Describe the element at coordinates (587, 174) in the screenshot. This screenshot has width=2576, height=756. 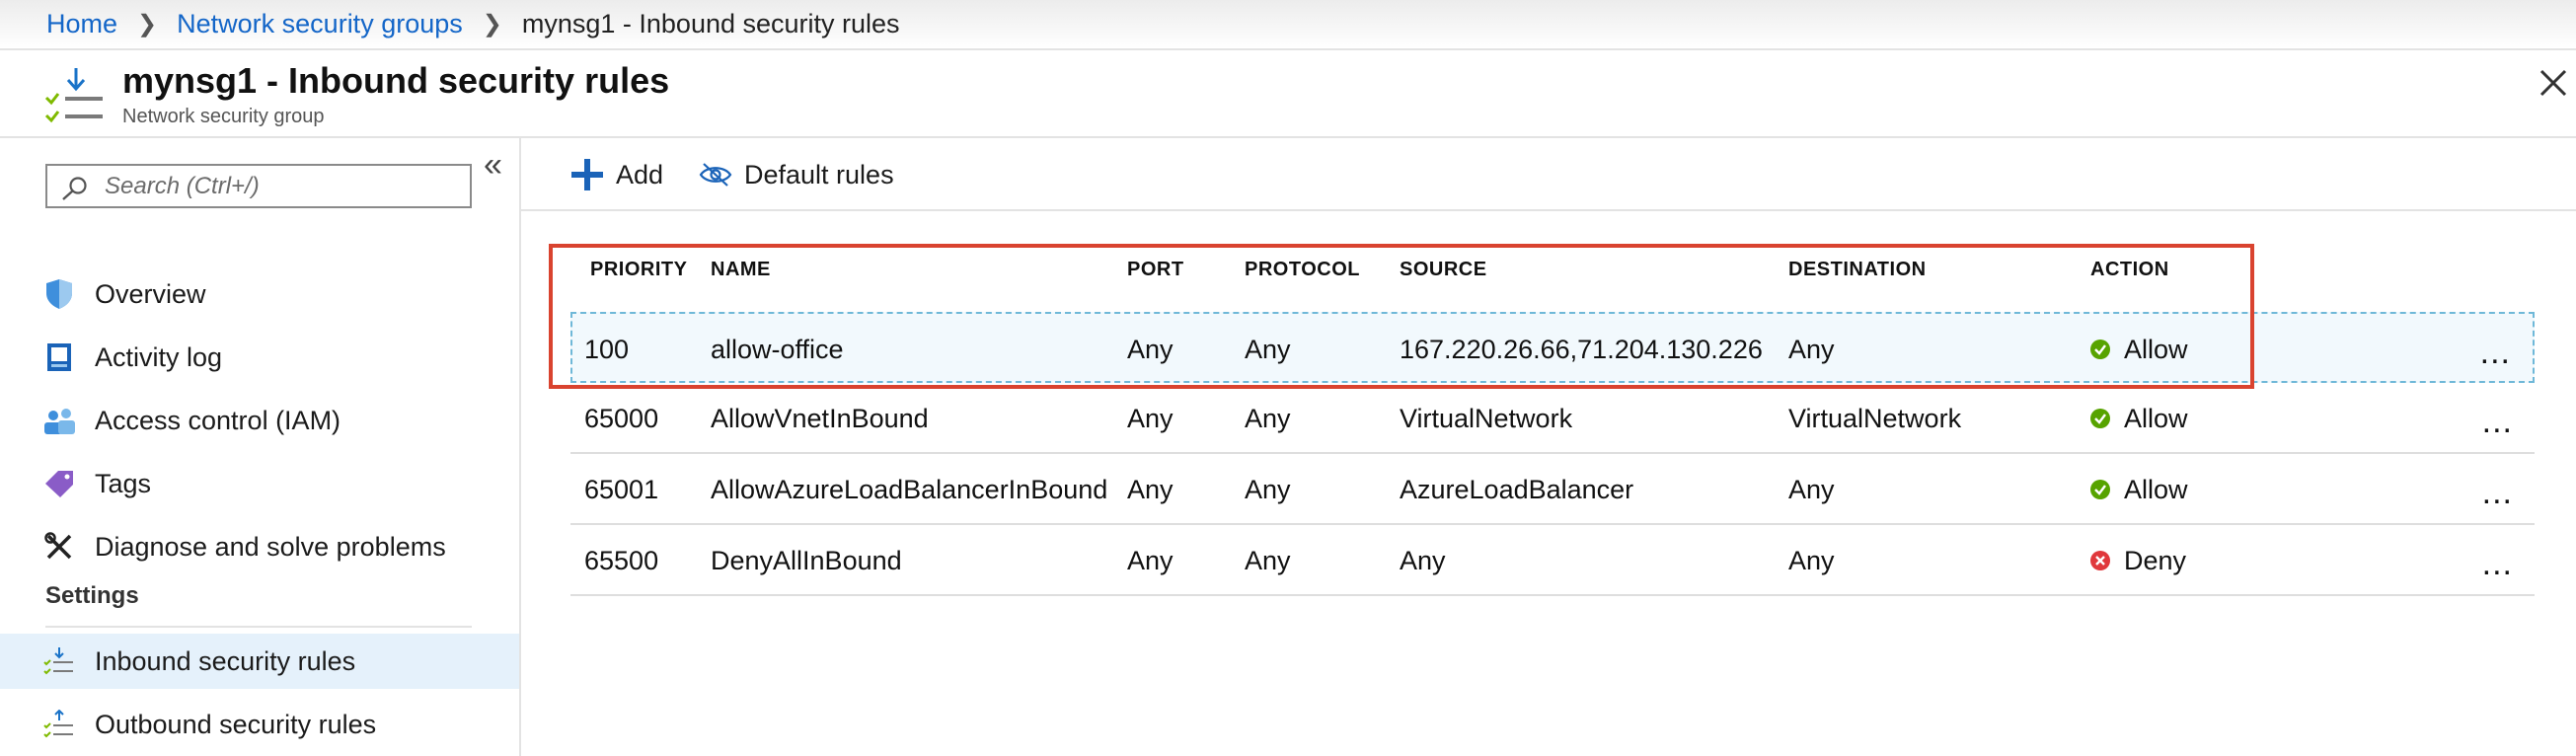
I see `plus-icon` at that location.